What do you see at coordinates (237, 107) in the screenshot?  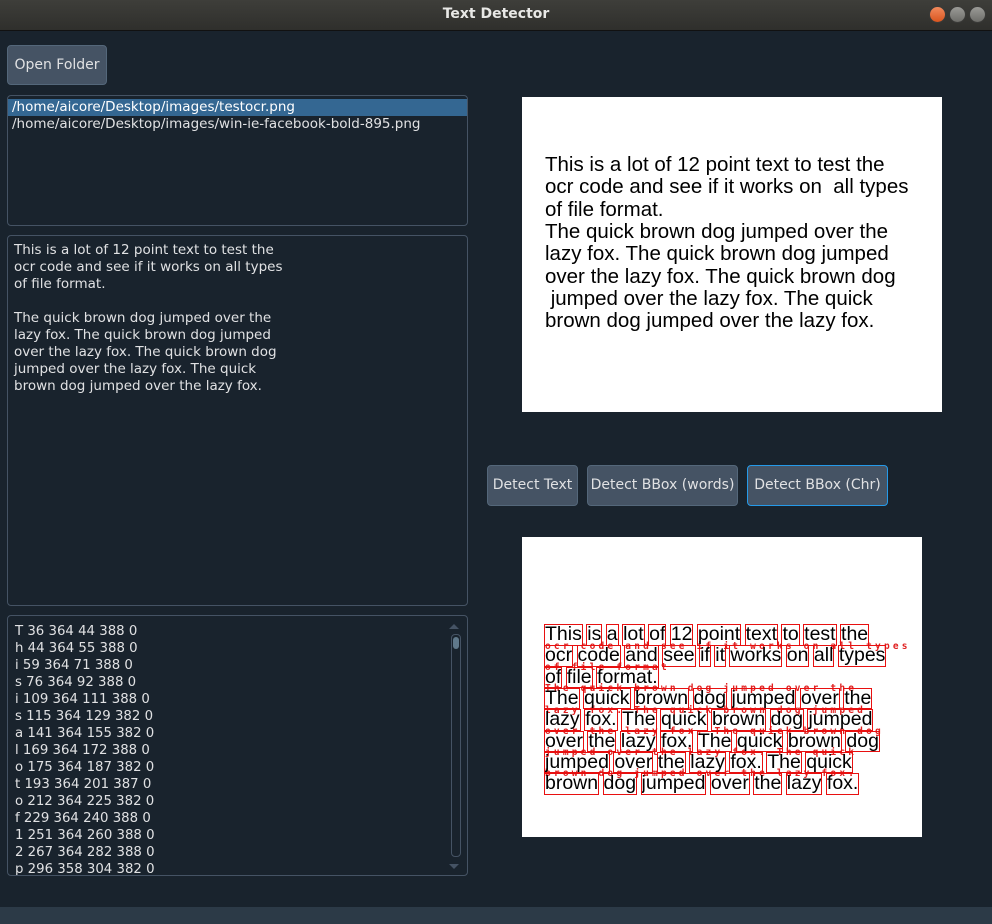 I see `file-list-item: /home/aicore/Desktop/images/testocr.png` at bounding box center [237, 107].